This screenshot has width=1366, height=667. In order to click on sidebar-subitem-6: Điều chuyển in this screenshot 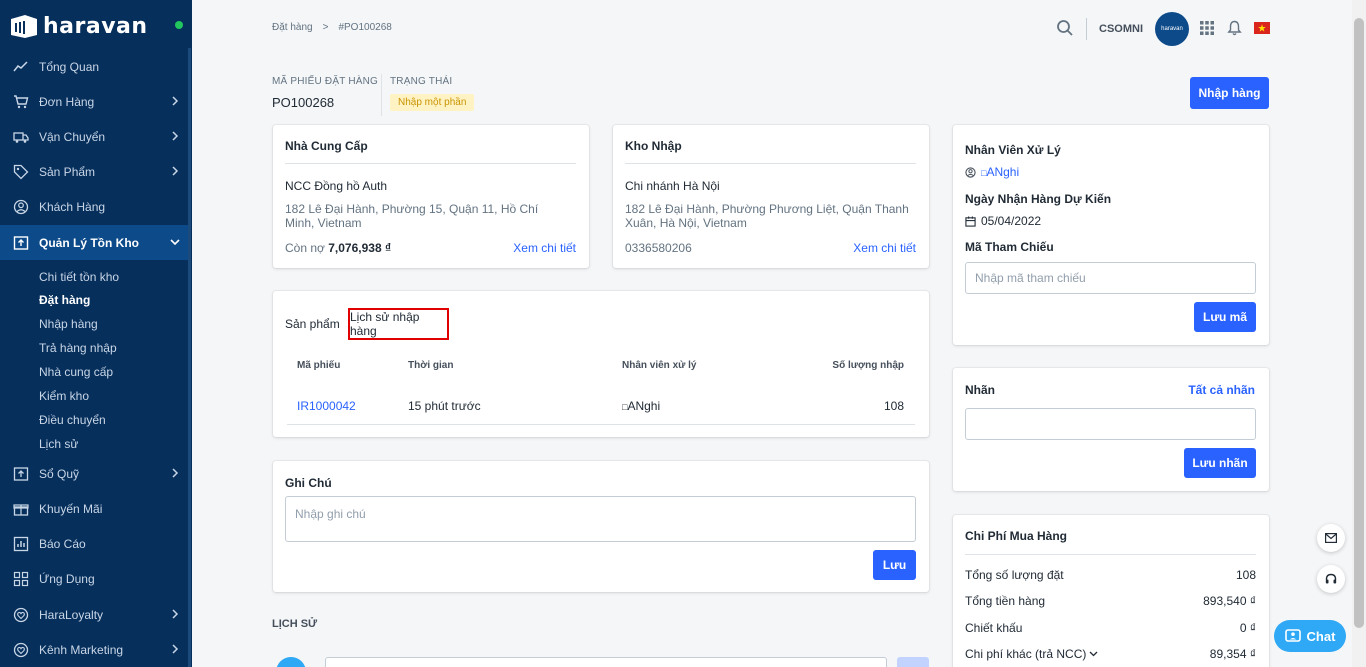, I will do `click(72, 420)`.